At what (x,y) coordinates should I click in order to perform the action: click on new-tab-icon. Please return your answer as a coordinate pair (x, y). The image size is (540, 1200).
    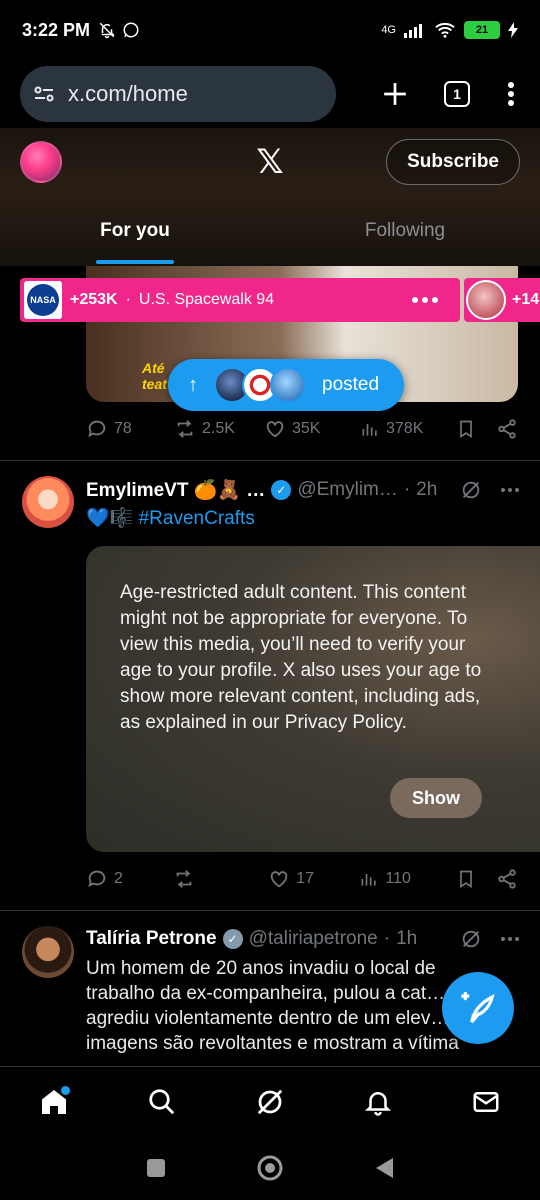
    Looking at the image, I should click on (395, 94).